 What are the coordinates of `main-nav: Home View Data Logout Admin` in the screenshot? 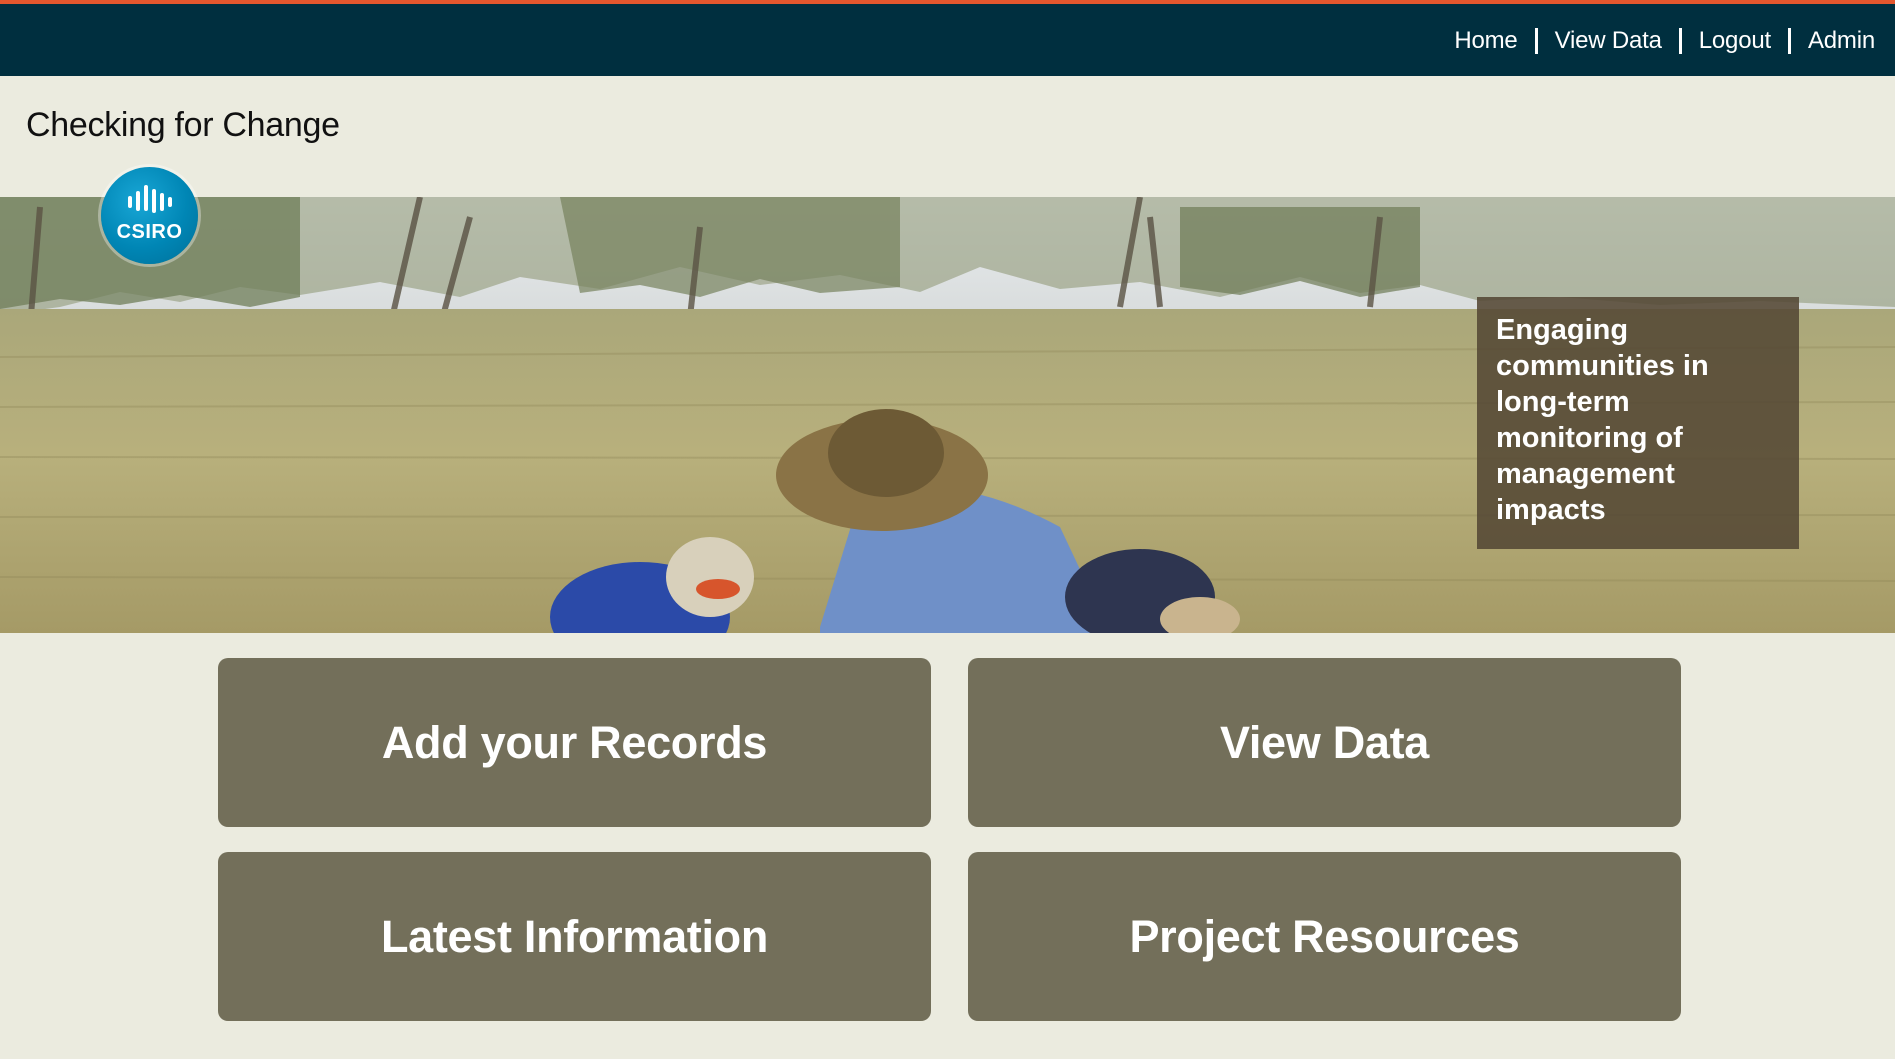 It's located at (1664, 41).